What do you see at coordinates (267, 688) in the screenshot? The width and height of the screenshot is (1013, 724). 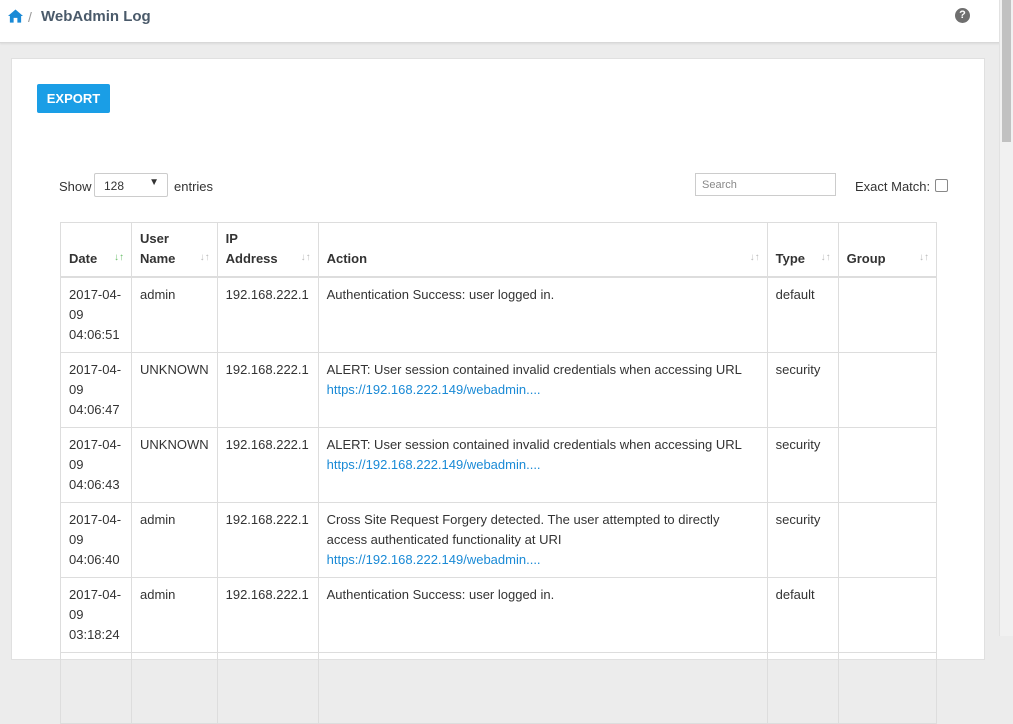 I see `cell-ip-address` at bounding box center [267, 688].